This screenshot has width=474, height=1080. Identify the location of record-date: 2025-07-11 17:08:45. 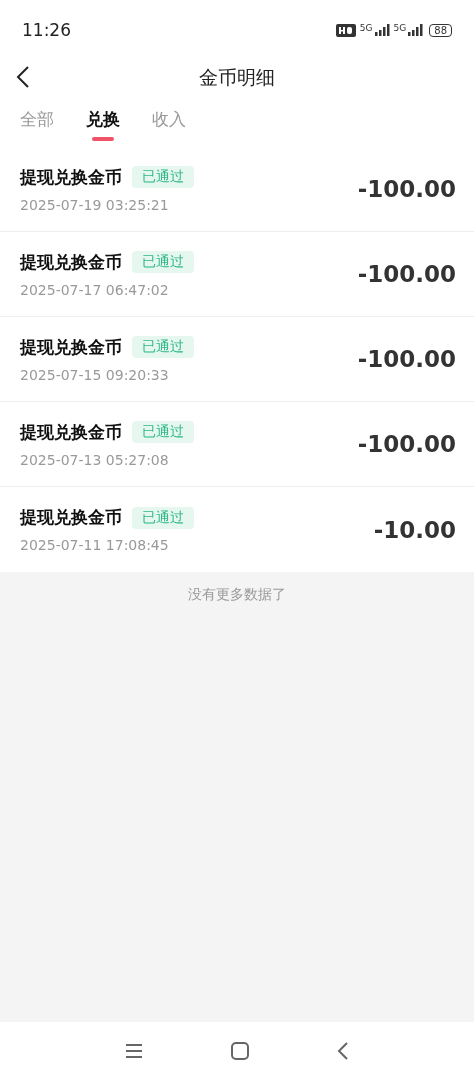
(95, 545).